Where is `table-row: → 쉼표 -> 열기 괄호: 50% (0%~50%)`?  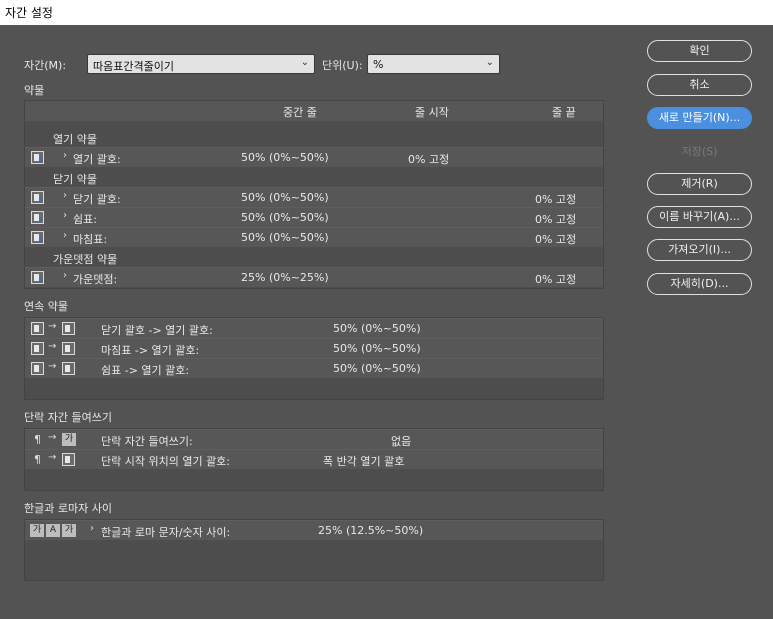 table-row: → 쉼표 -> 열기 괄호: 50% (0%~50%) is located at coordinates (314, 368).